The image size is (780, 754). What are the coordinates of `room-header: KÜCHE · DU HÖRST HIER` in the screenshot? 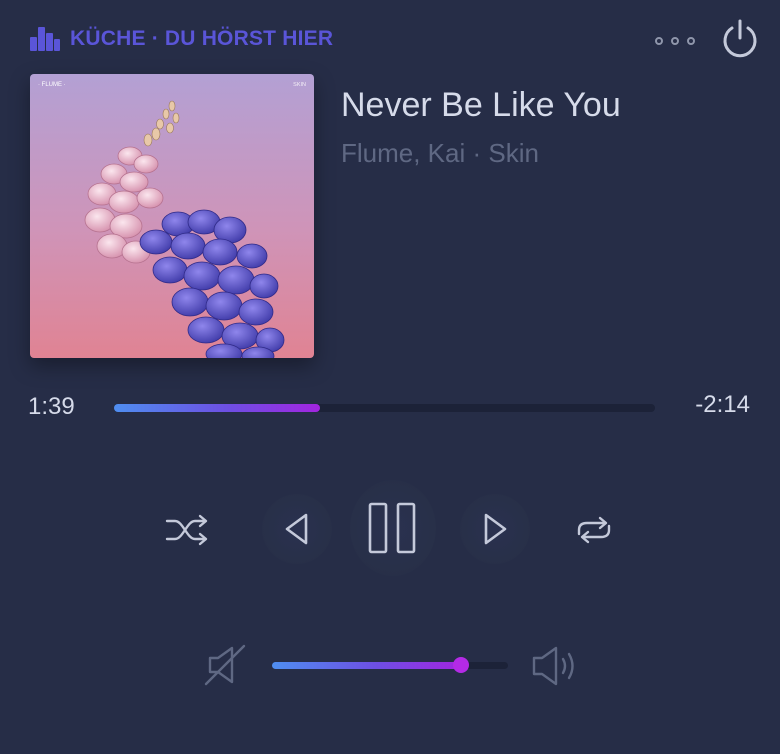 It's located at (181, 39).